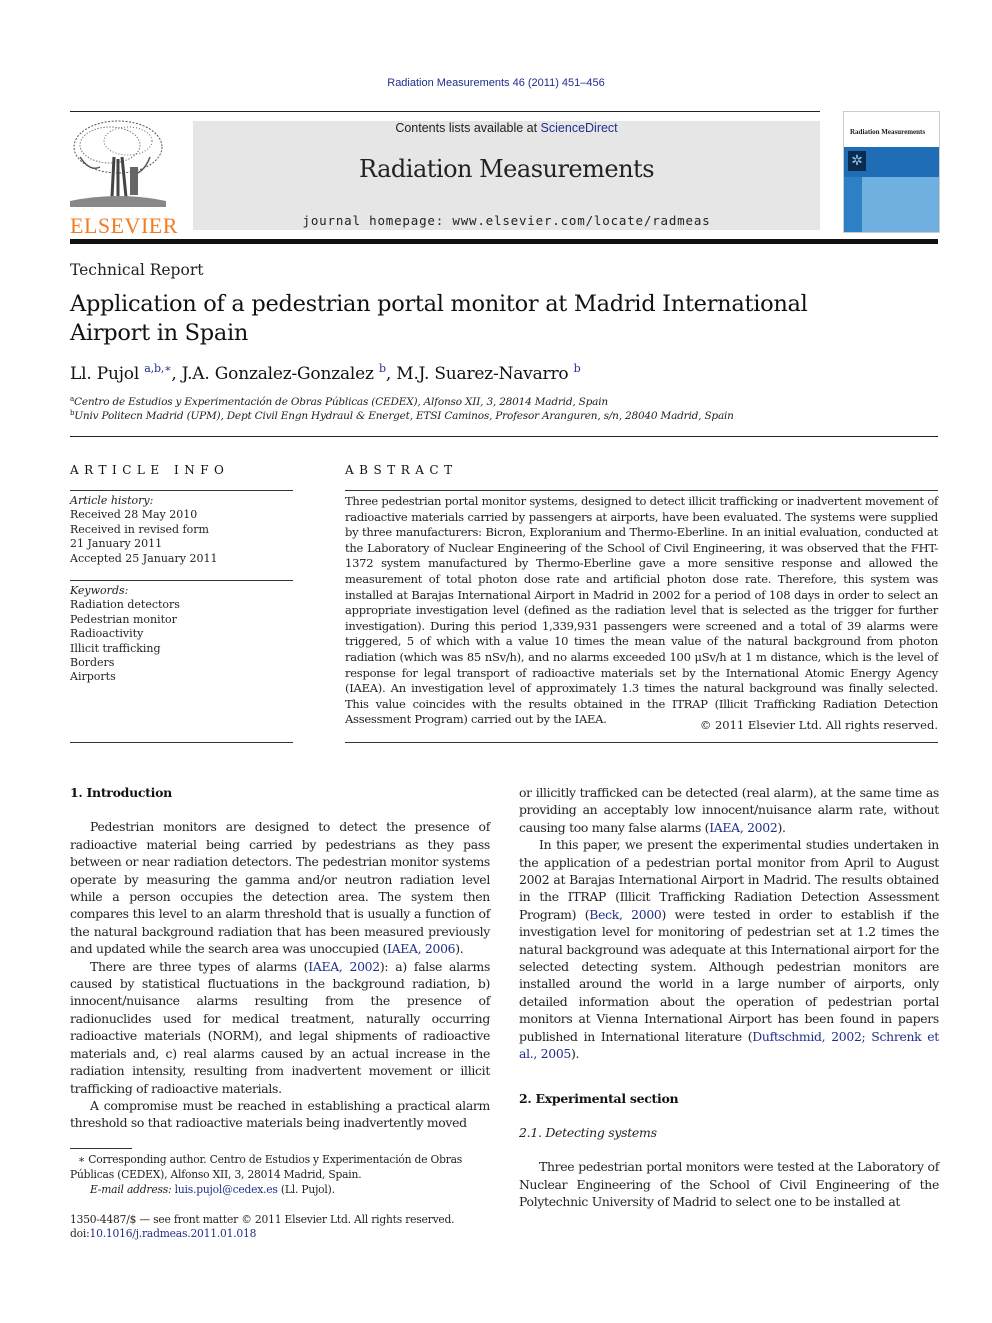 Image resolution: width=992 pixels, height=1323 pixels. Describe the element at coordinates (421, 948) in the screenshot. I see `citation-link: IAEA, 2006` at that location.